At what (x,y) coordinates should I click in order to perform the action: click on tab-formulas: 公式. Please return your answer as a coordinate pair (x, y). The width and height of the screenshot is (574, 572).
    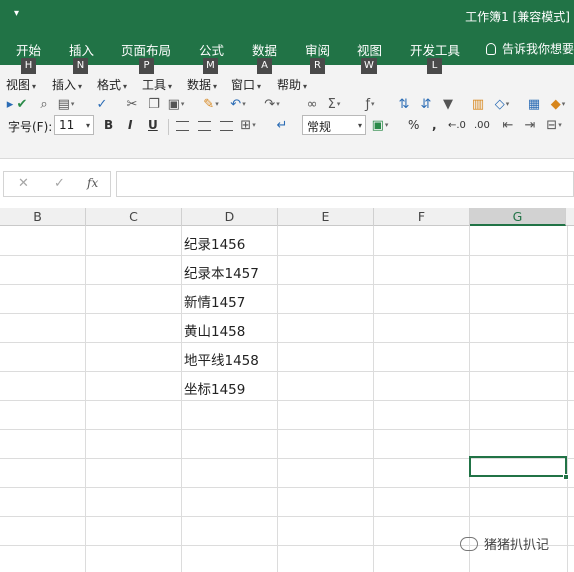
    Looking at the image, I should click on (211, 49).